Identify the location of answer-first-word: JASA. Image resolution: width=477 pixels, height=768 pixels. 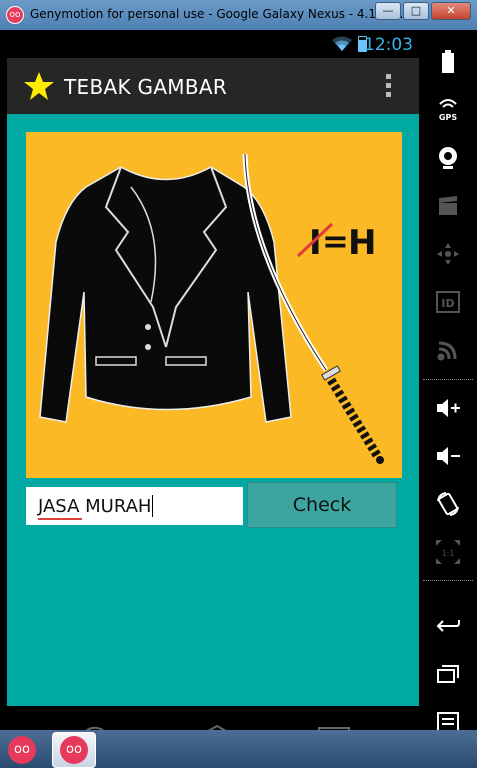
(59, 506).